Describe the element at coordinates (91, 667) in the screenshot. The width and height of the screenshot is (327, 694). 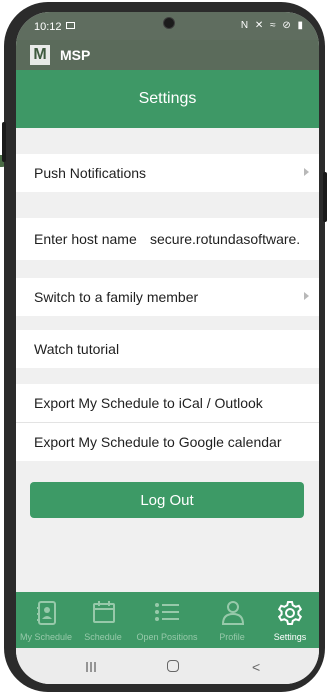
I see `recent-apps-icon` at that location.